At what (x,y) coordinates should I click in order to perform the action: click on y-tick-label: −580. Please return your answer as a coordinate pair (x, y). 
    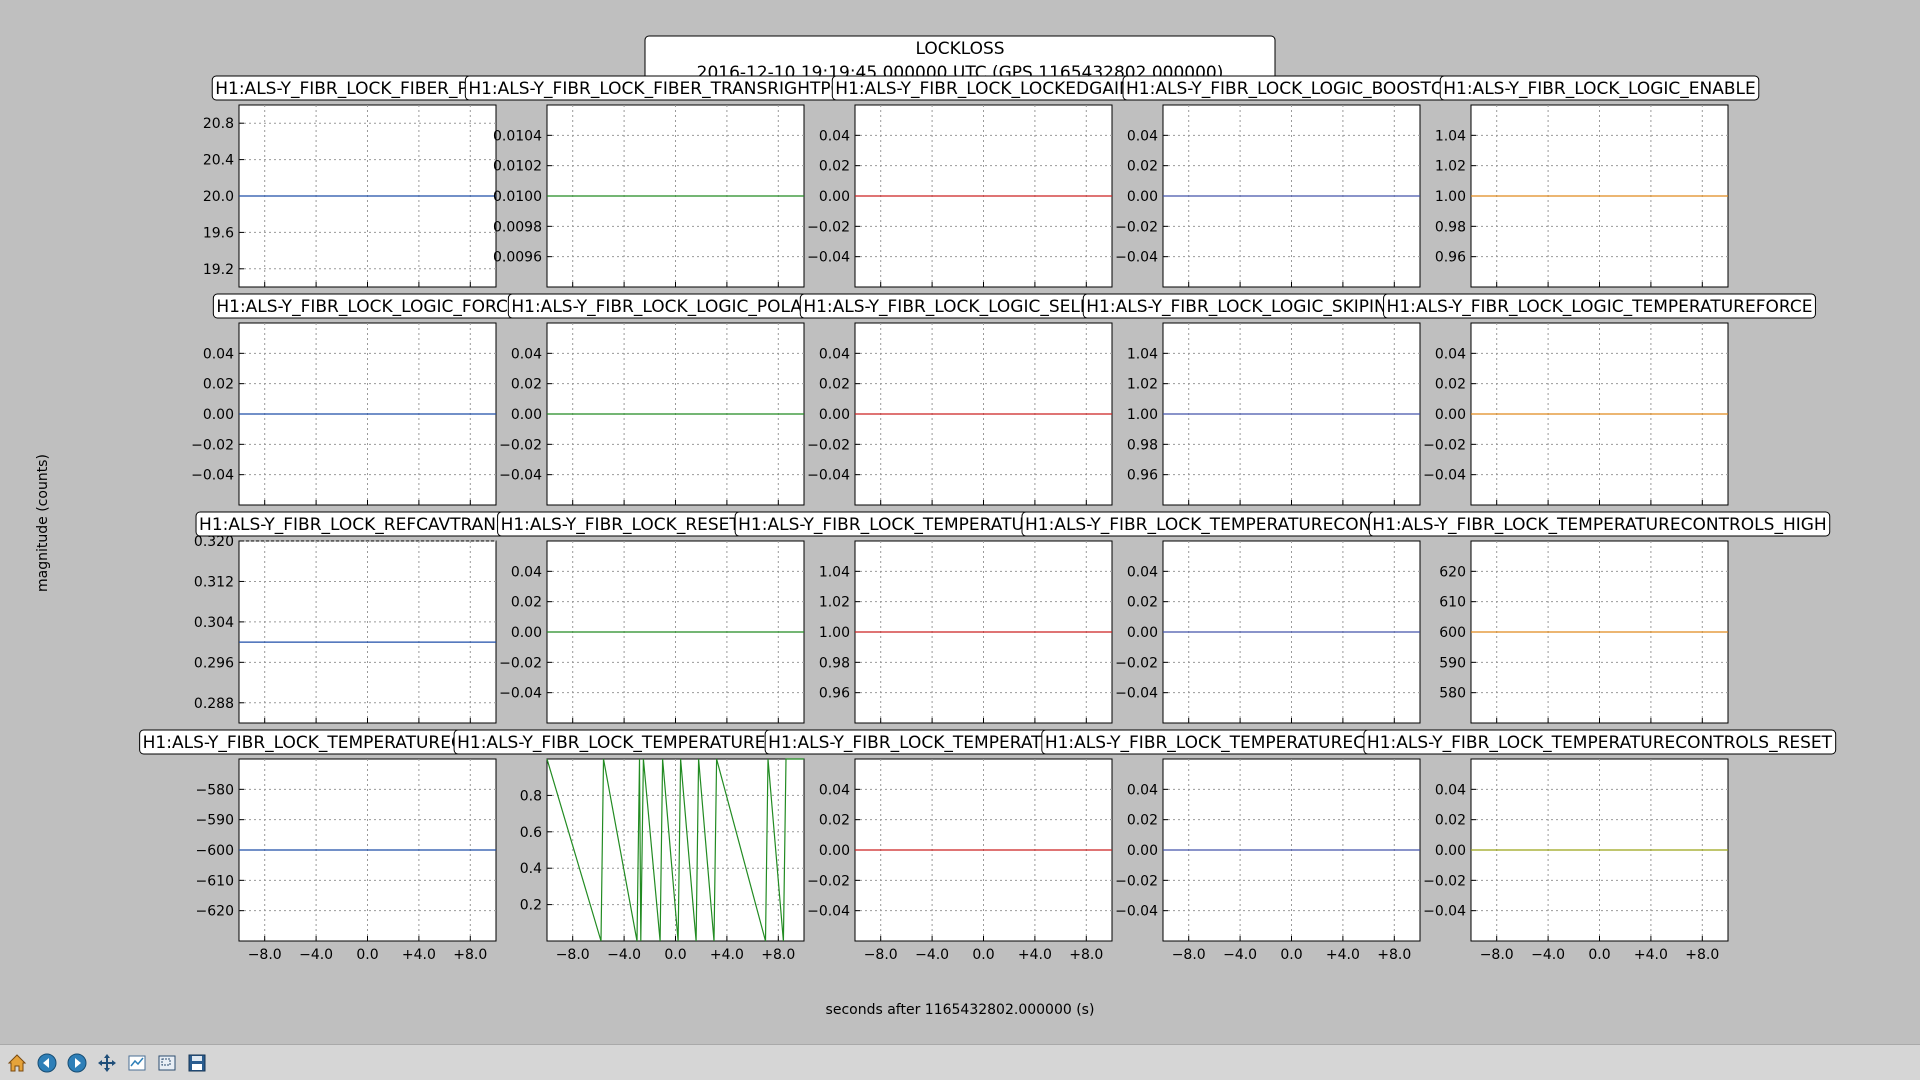
    Looking at the image, I should click on (215, 790).